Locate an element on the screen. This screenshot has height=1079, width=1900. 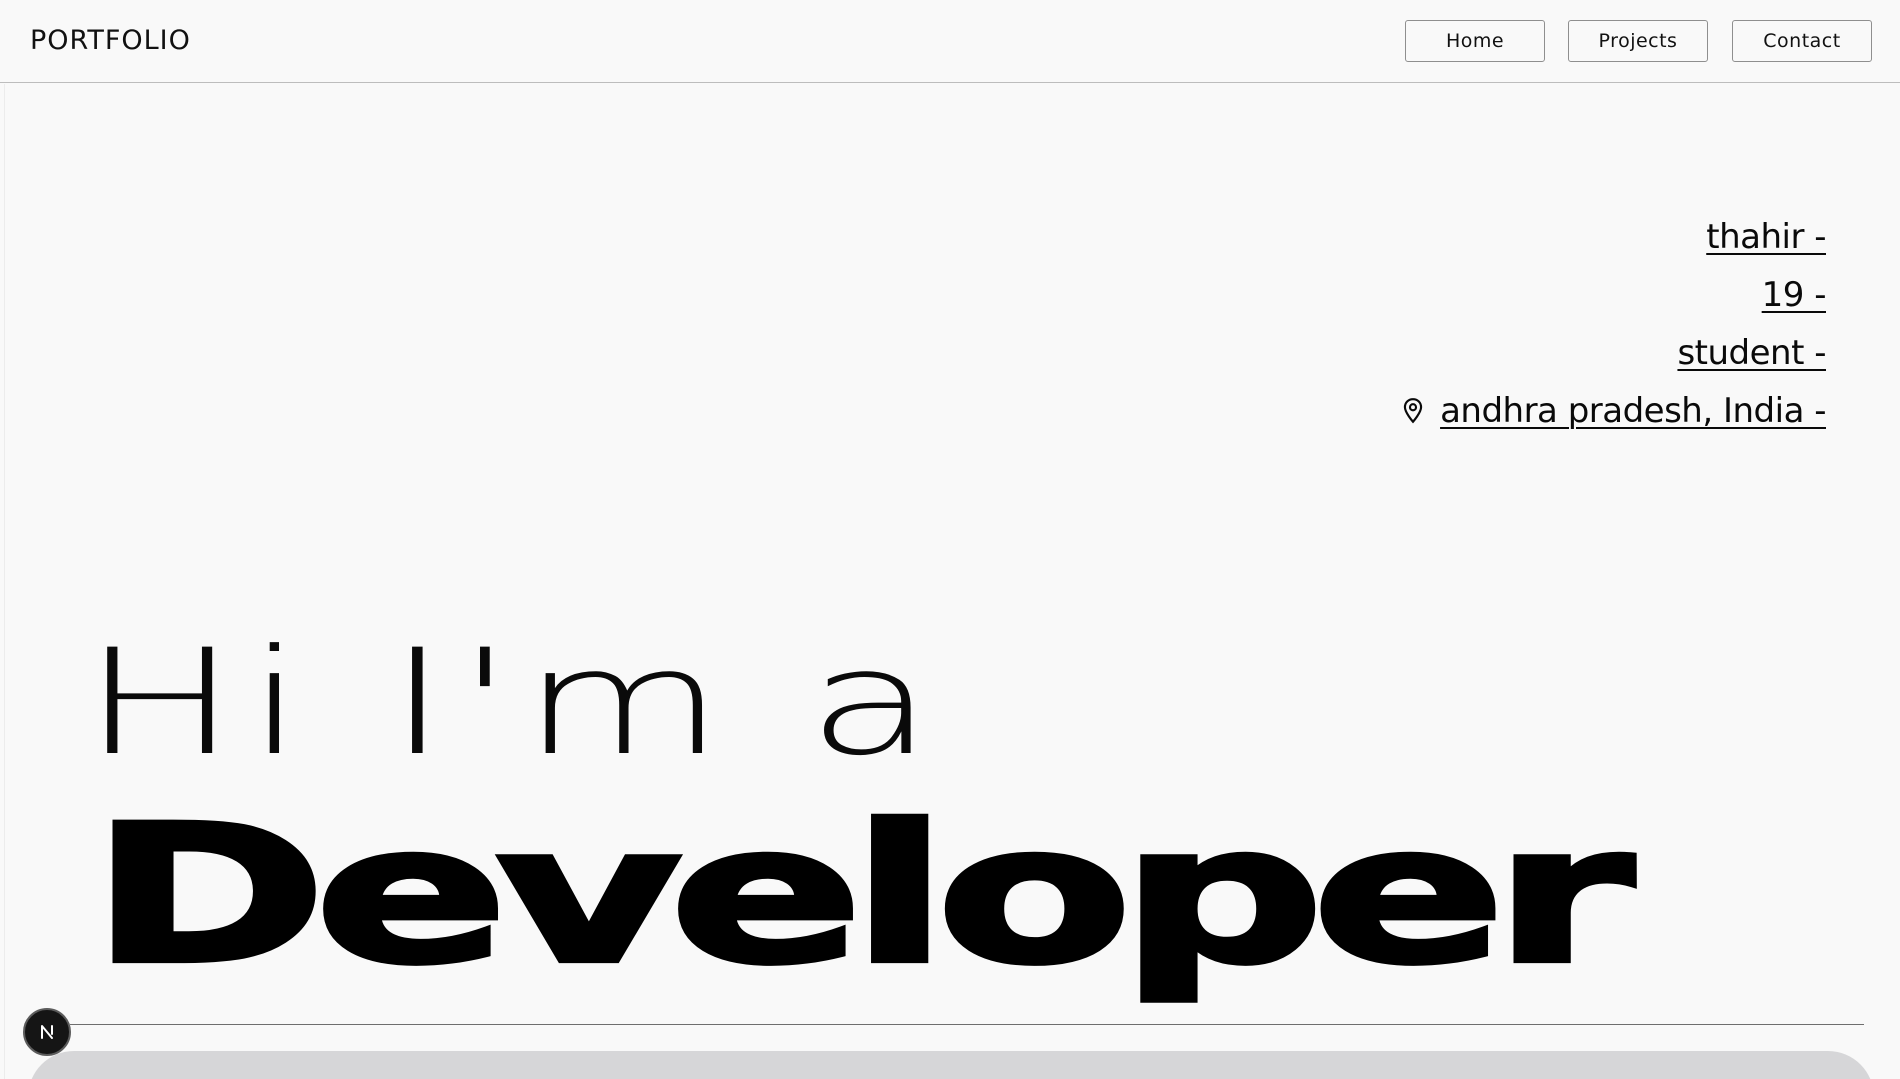
nav-home-button: Home is located at coordinates (1475, 41).